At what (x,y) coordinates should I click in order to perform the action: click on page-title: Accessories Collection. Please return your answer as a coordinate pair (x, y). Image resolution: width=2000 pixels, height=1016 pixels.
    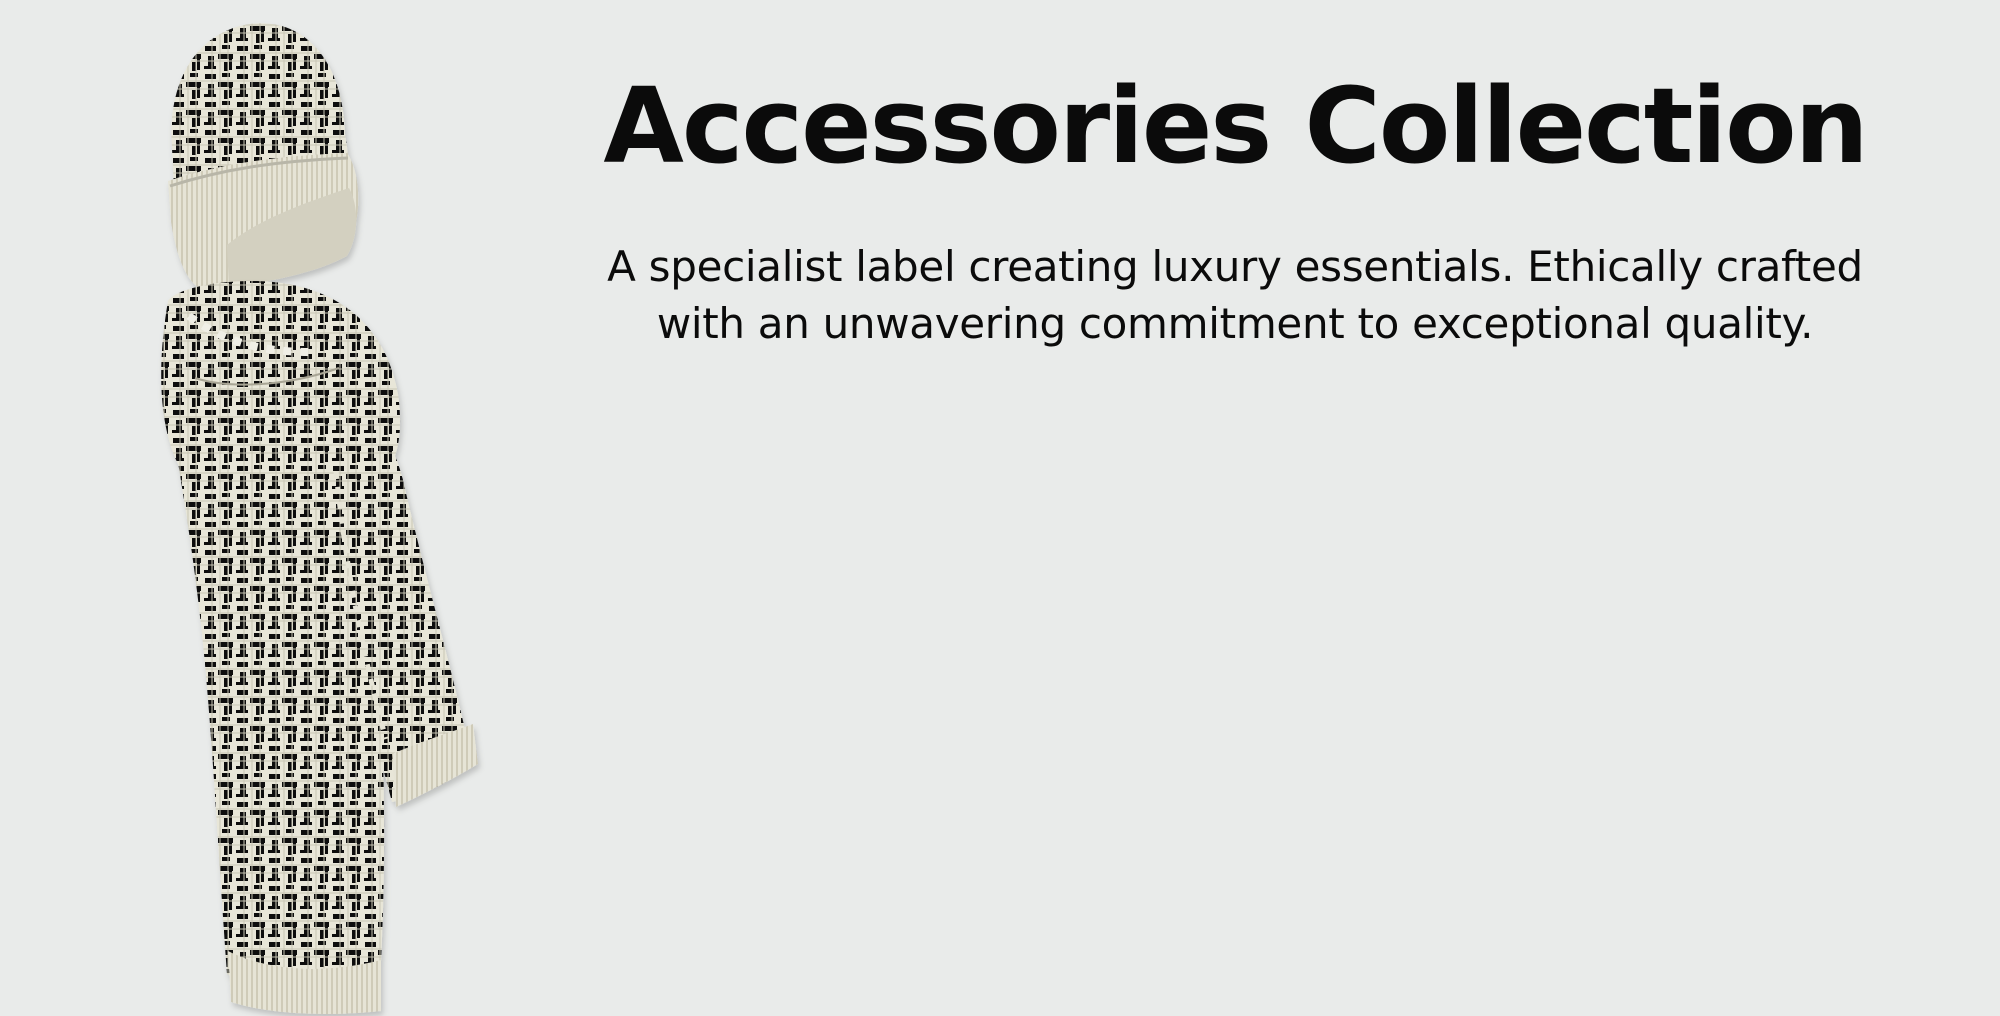
    Looking at the image, I should click on (1235, 126).